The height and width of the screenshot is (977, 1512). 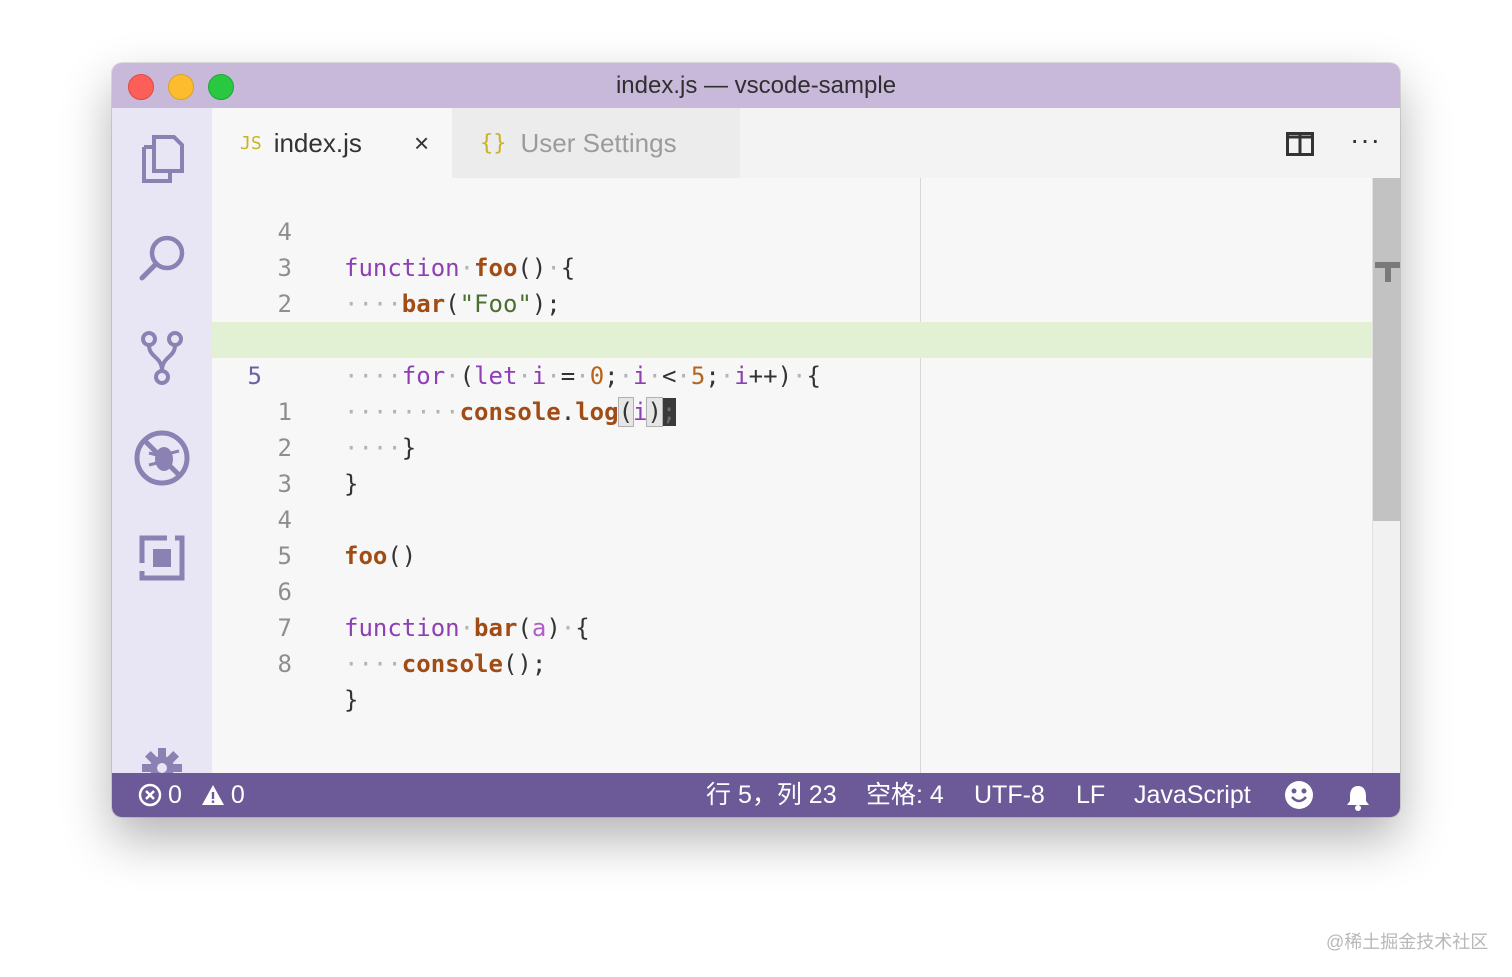 I want to click on js-file-icon: JS, so click(x=251, y=143).